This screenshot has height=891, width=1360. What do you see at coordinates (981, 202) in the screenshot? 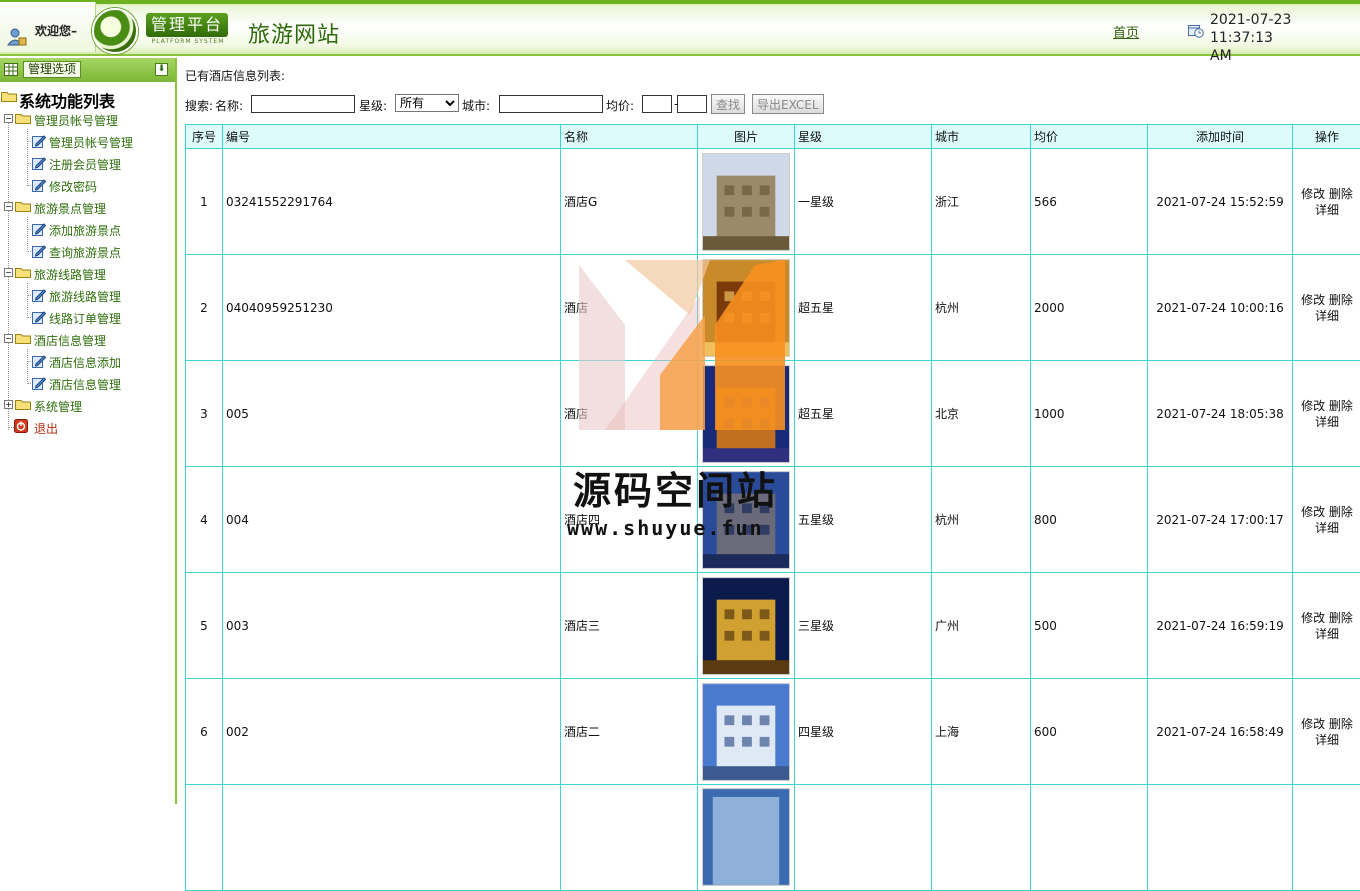
I see `cell-city: 浙江` at bounding box center [981, 202].